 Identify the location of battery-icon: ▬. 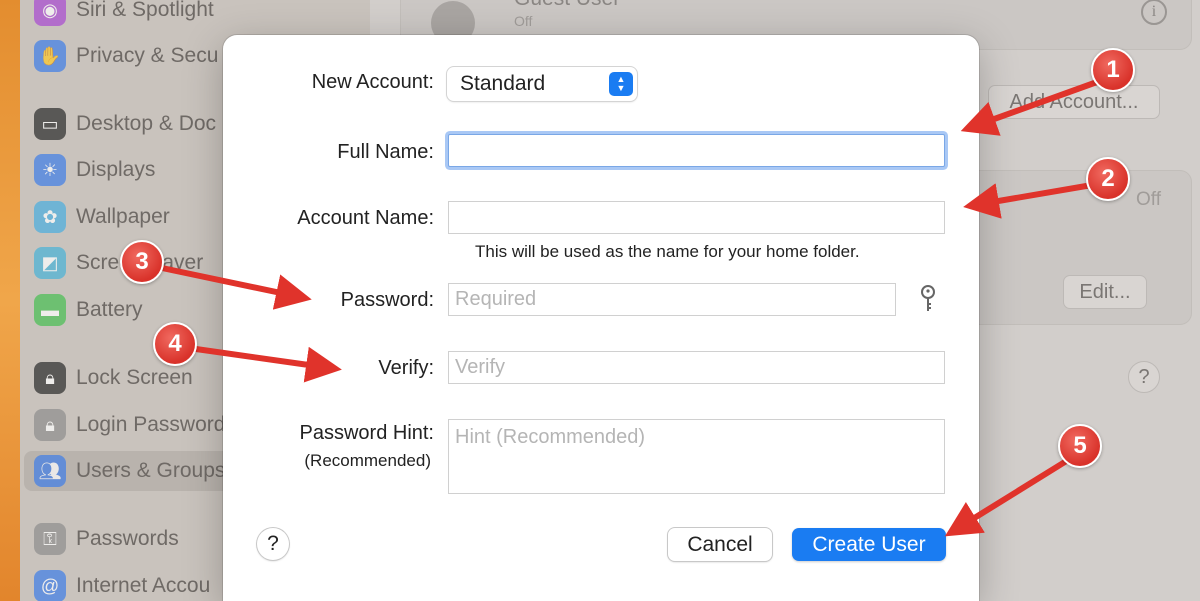
(50, 310).